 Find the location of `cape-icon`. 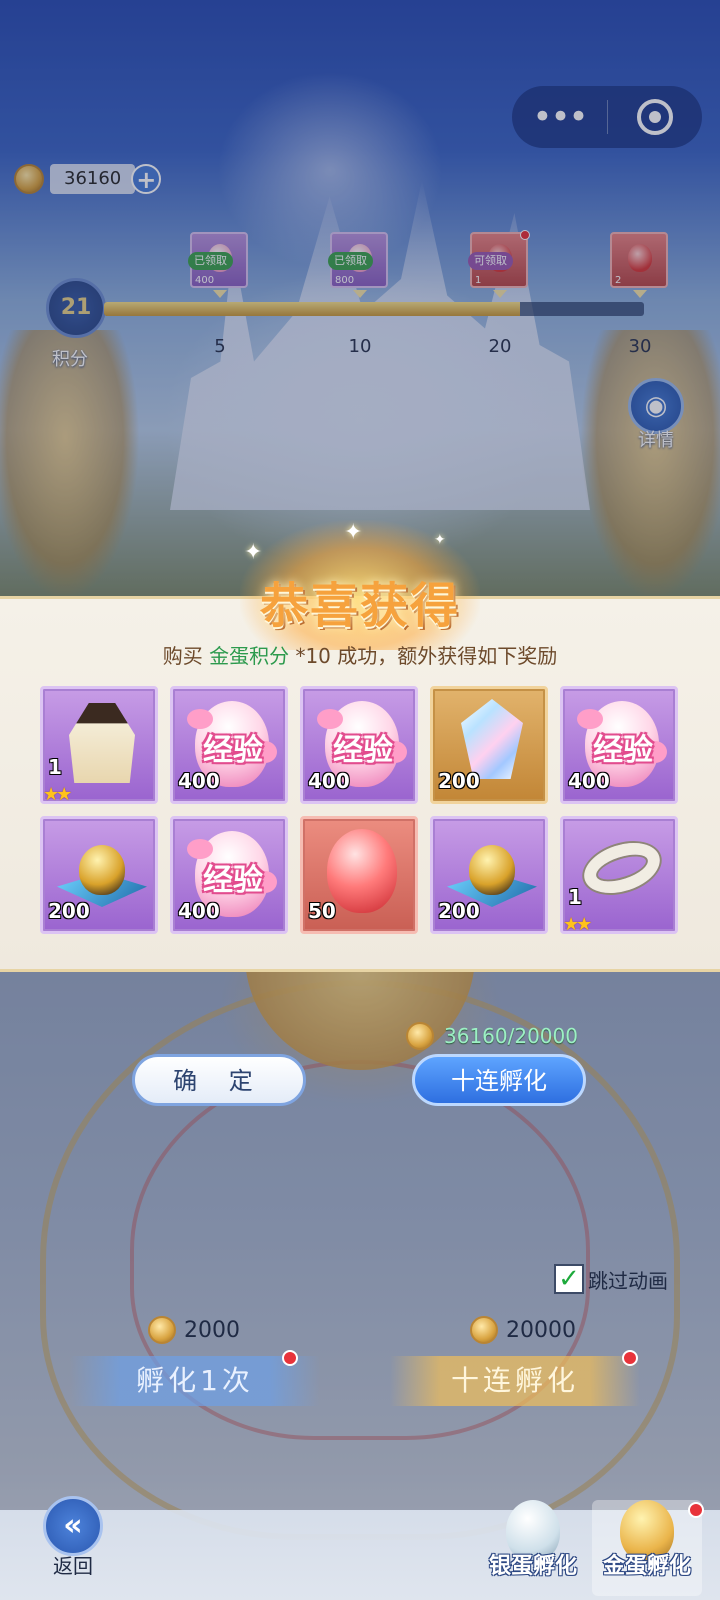

cape-icon is located at coordinates (102, 743).